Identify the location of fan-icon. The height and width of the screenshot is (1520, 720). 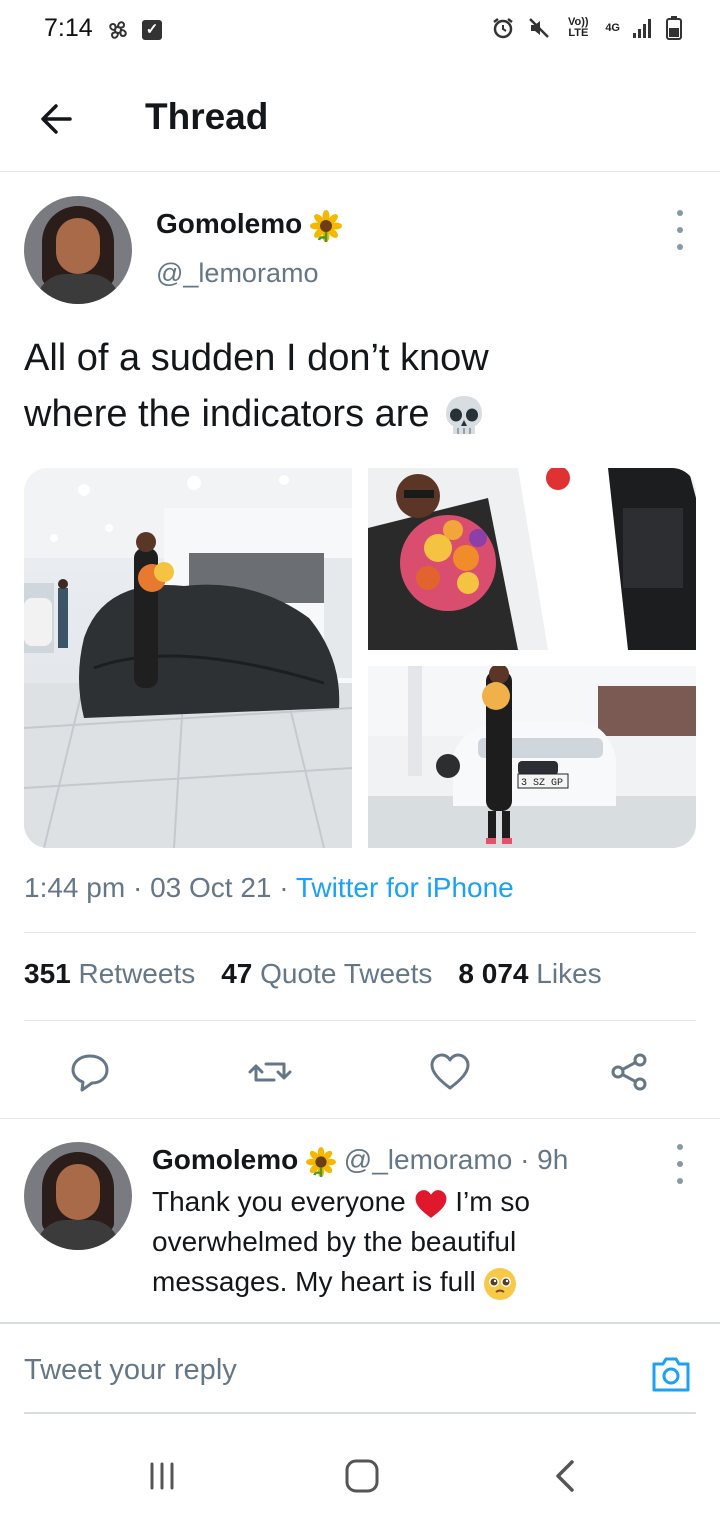
(118, 30).